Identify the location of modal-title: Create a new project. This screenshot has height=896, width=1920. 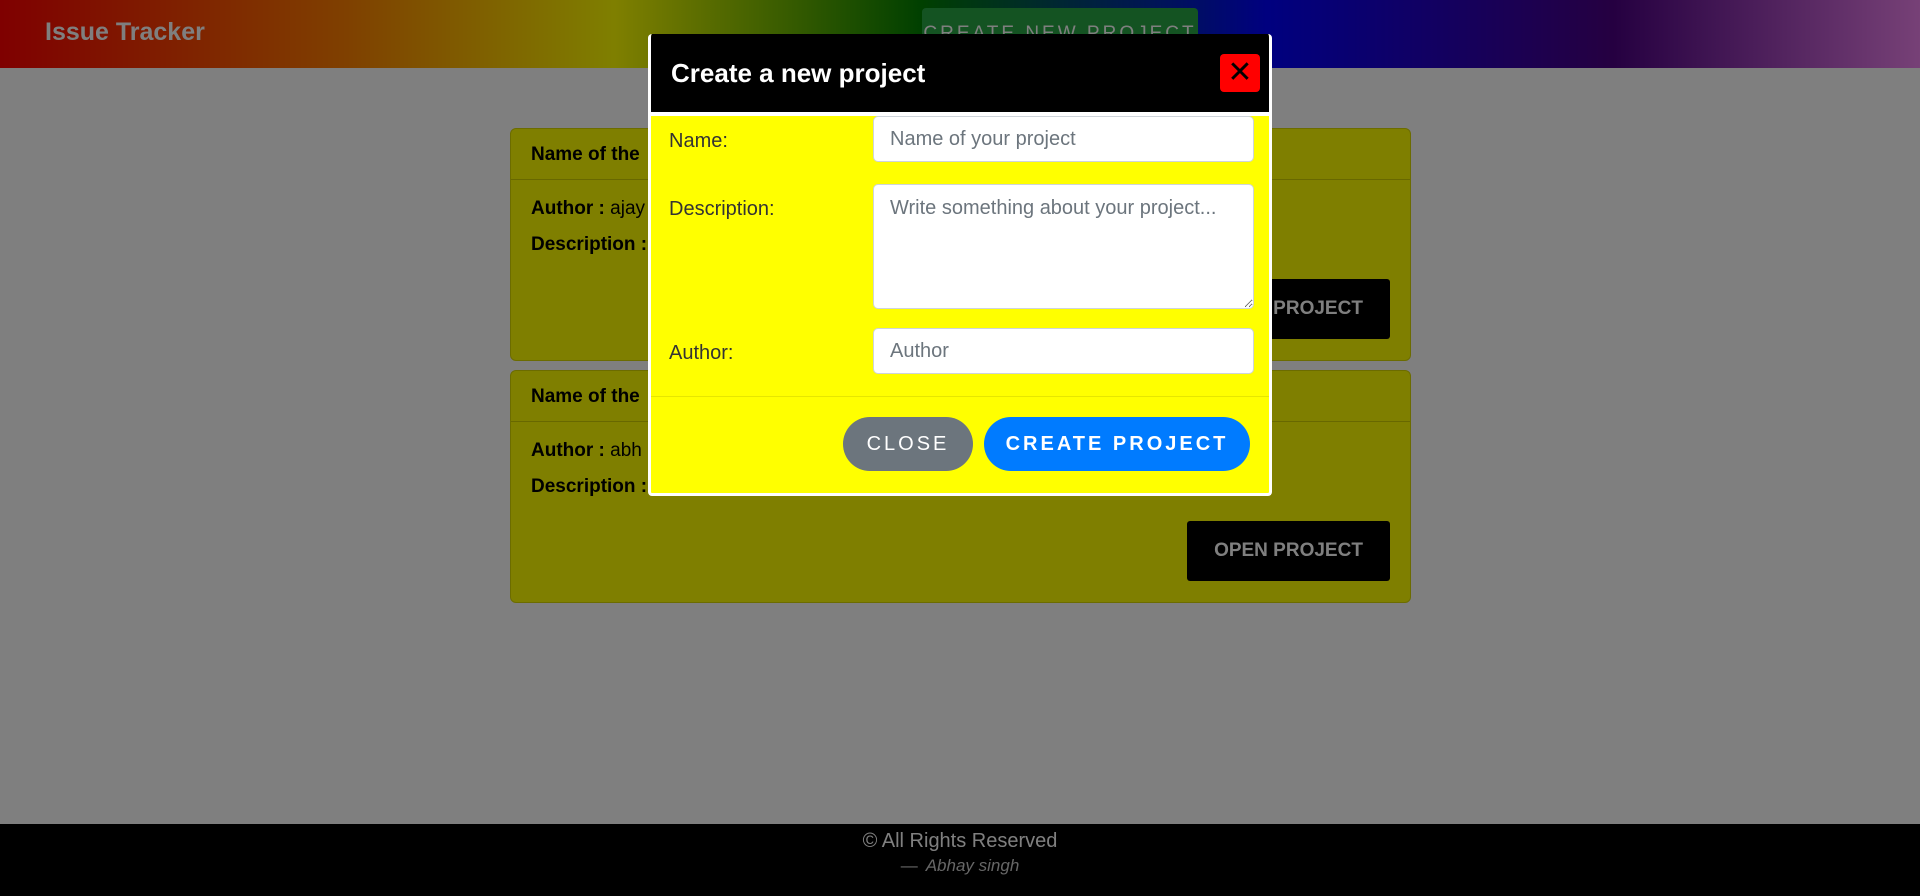
(798, 73).